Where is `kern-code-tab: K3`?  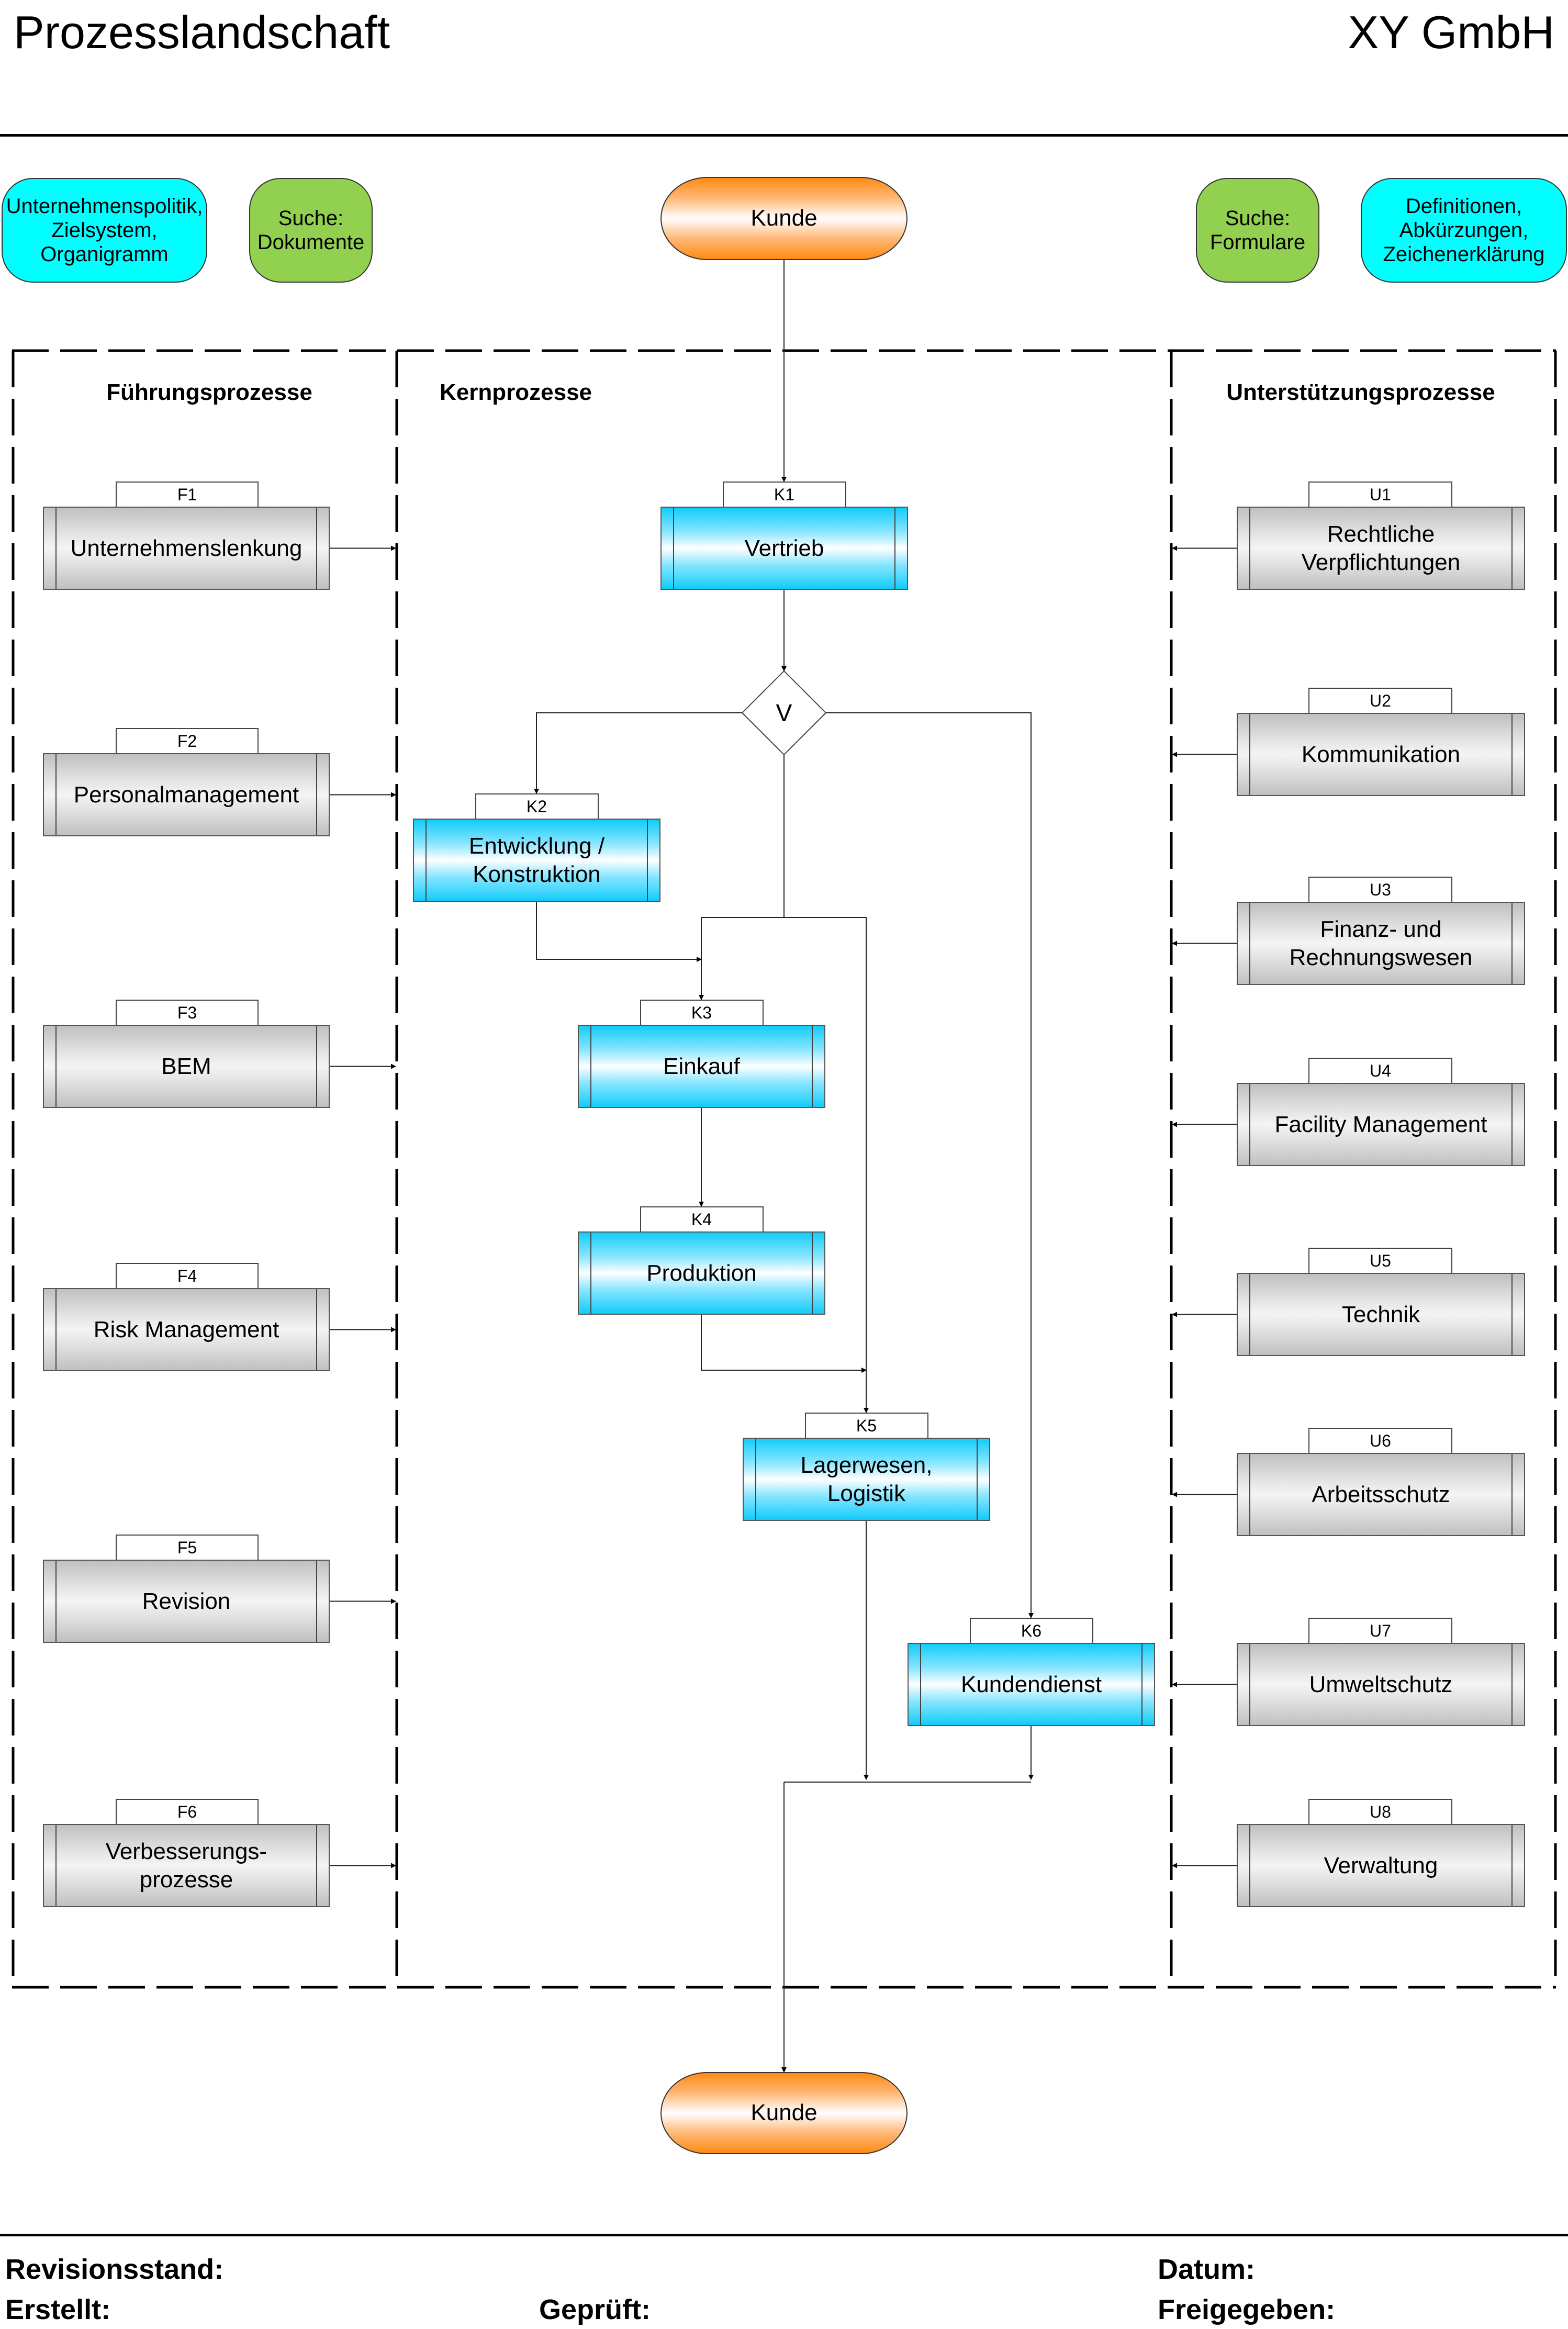 kern-code-tab: K3 is located at coordinates (702, 1013).